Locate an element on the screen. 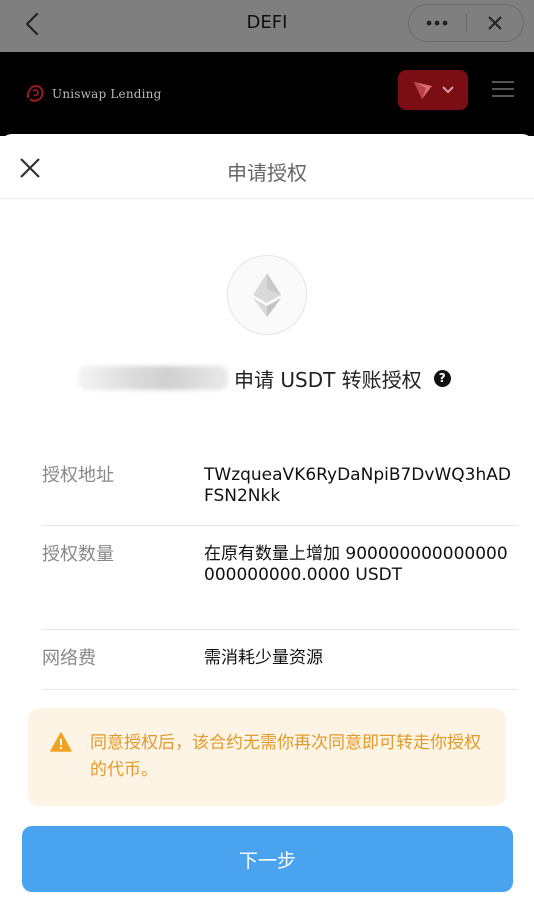 This screenshot has width=534, height=915. more-dots-icon is located at coordinates (437, 23).